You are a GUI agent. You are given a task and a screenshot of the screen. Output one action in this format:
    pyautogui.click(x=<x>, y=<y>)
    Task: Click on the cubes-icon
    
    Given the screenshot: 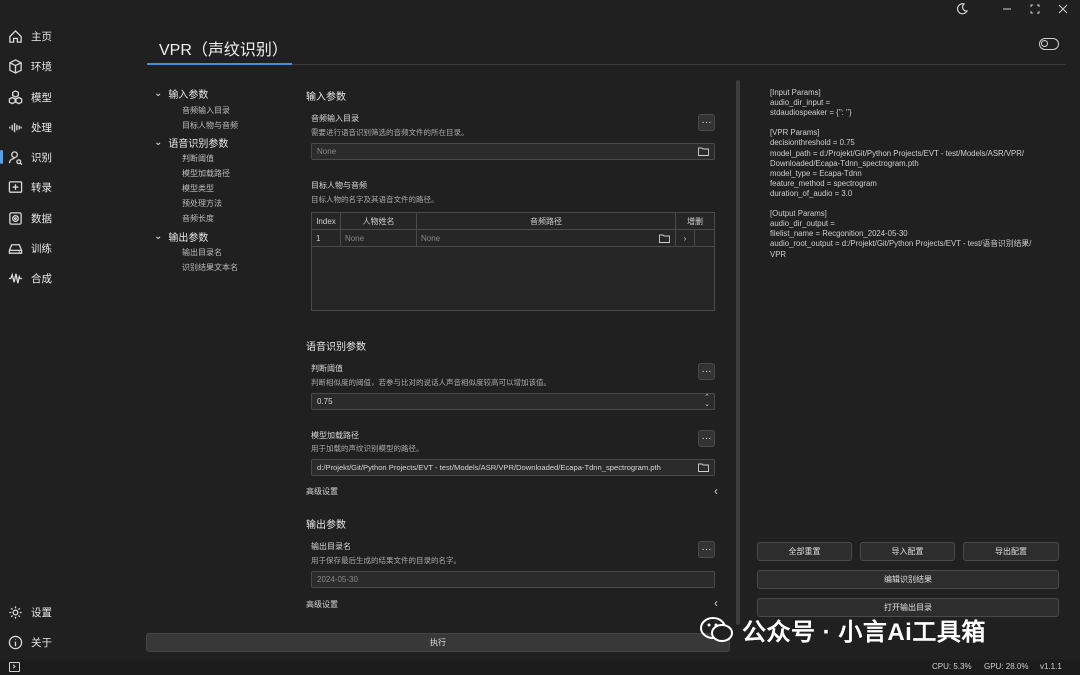 What is the action you would take?
    pyautogui.click(x=15, y=96)
    